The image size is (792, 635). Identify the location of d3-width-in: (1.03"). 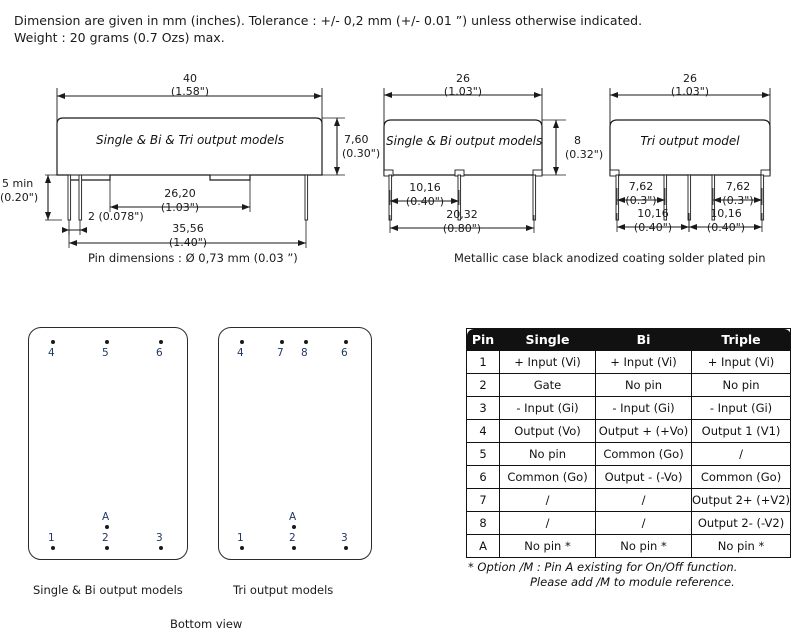
(690, 91).